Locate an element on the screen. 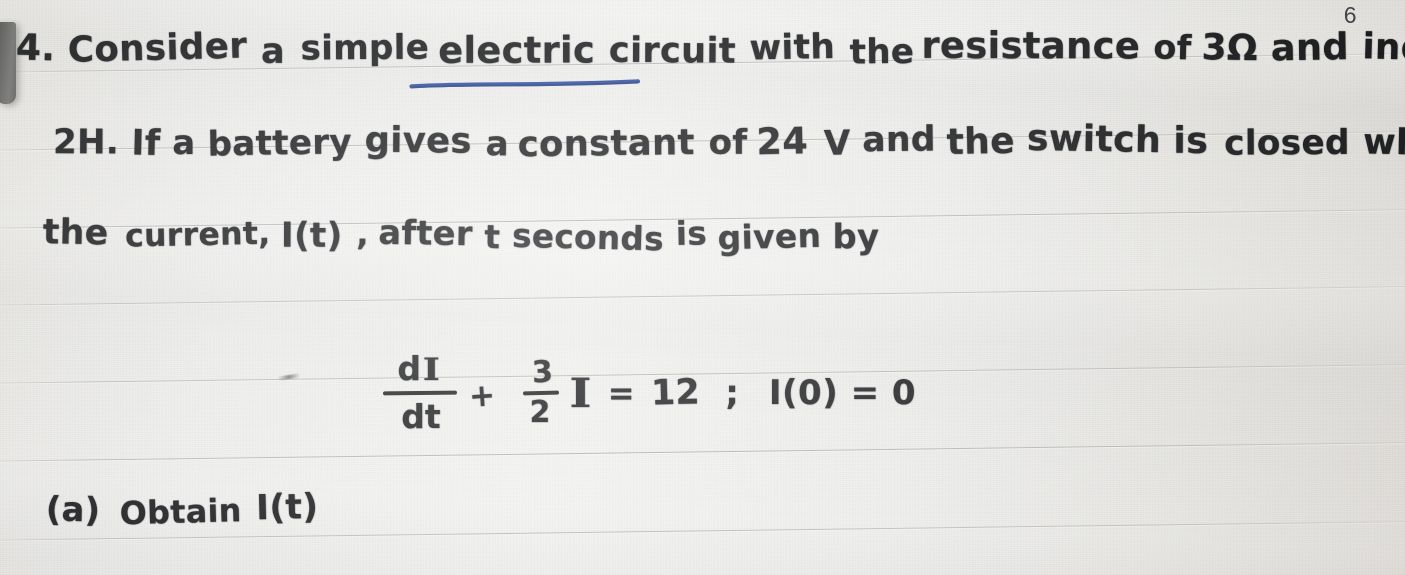  problem-line-3: the current, I(t), after t seconds is given by is located at coordinates (467, 235).